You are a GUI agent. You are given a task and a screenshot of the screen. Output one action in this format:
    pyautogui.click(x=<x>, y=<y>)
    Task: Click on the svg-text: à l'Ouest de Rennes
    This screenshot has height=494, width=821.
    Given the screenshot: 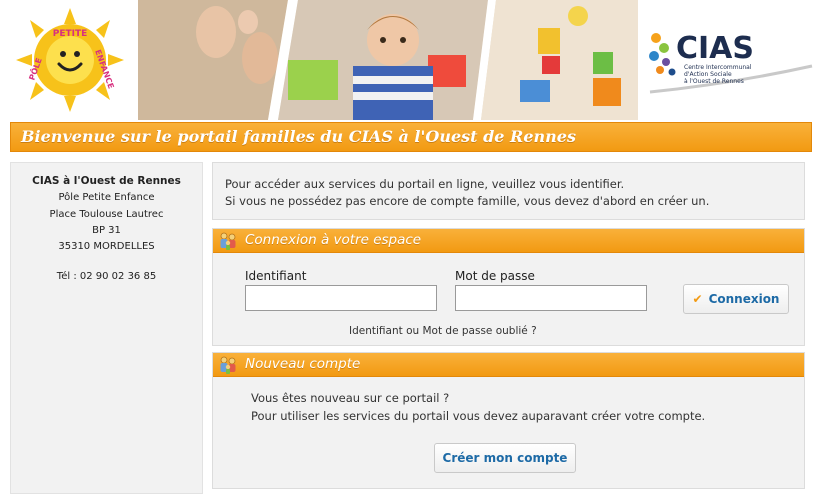 What is the action you would take?
    pyautogui.click(x=714, y=81)
    